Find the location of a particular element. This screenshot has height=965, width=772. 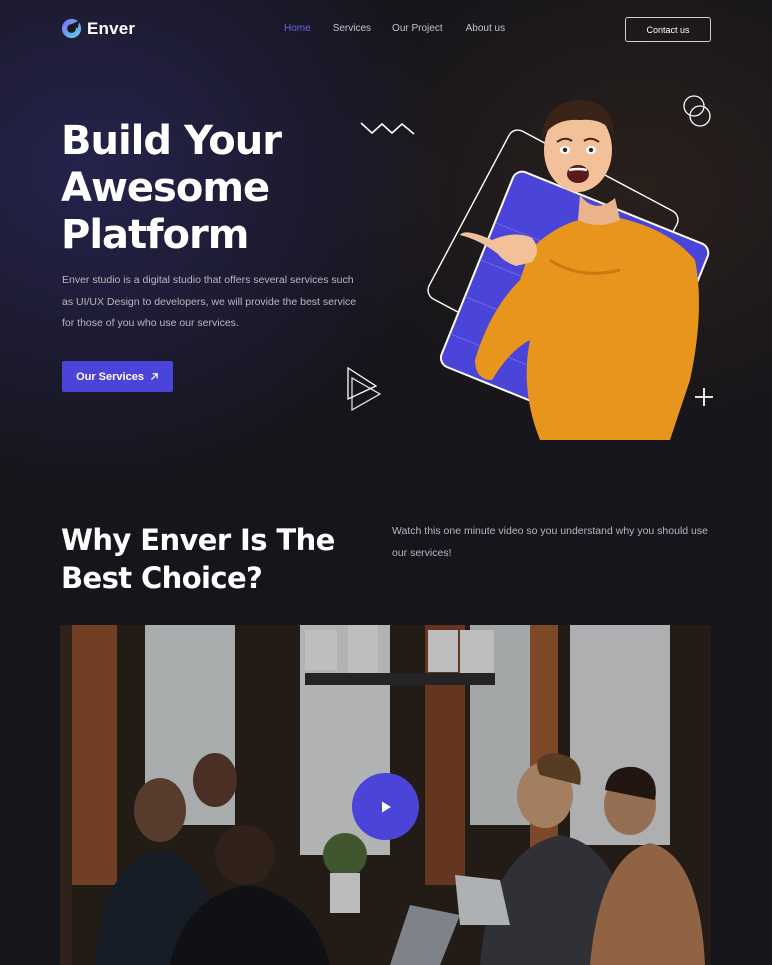

hero-title-line: Platform is located at coordinates (155, 235).